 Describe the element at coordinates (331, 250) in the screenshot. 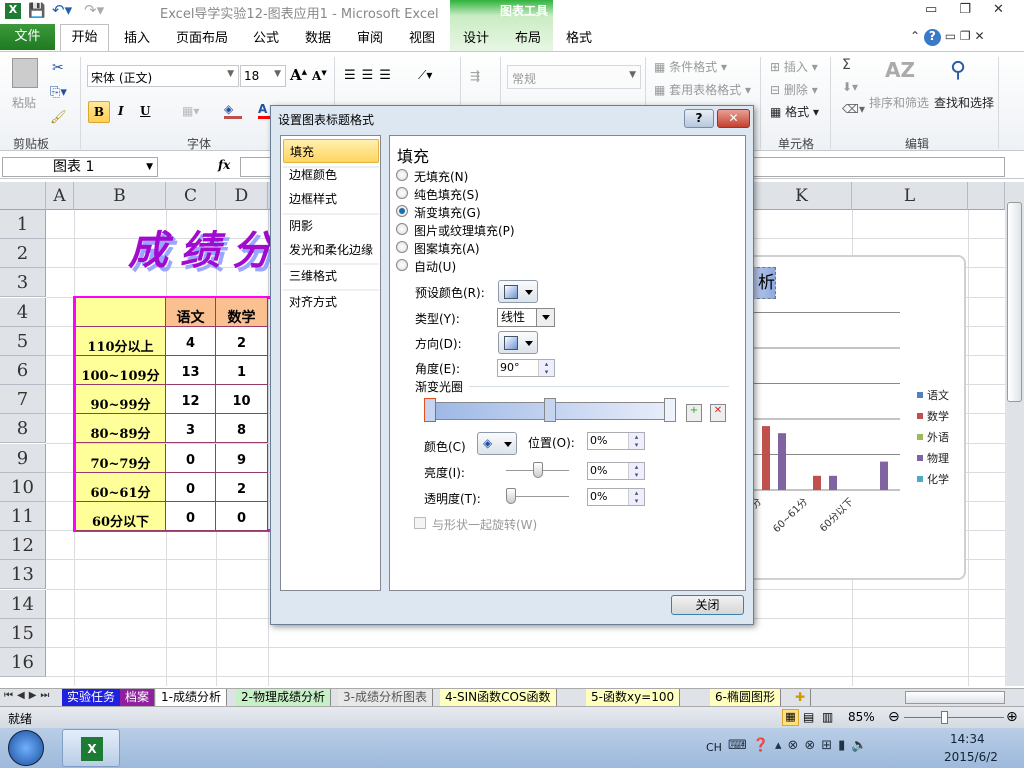

I see `nav-glow-soft-edges: 发光和柔化边缘` at that location.